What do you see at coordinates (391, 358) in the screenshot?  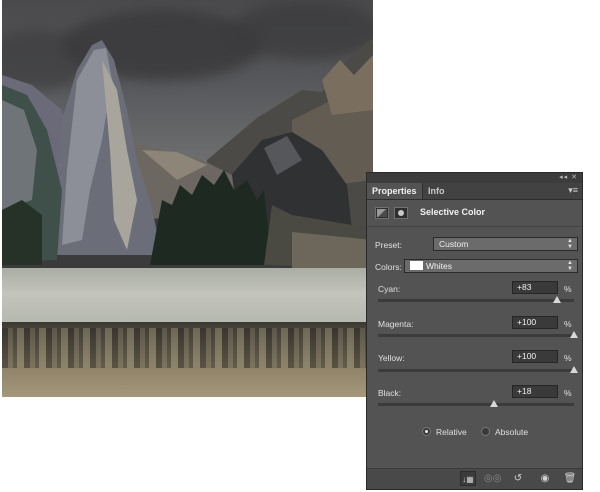 I see `slider-label: Yellow:` at bounding box center [391, 358].